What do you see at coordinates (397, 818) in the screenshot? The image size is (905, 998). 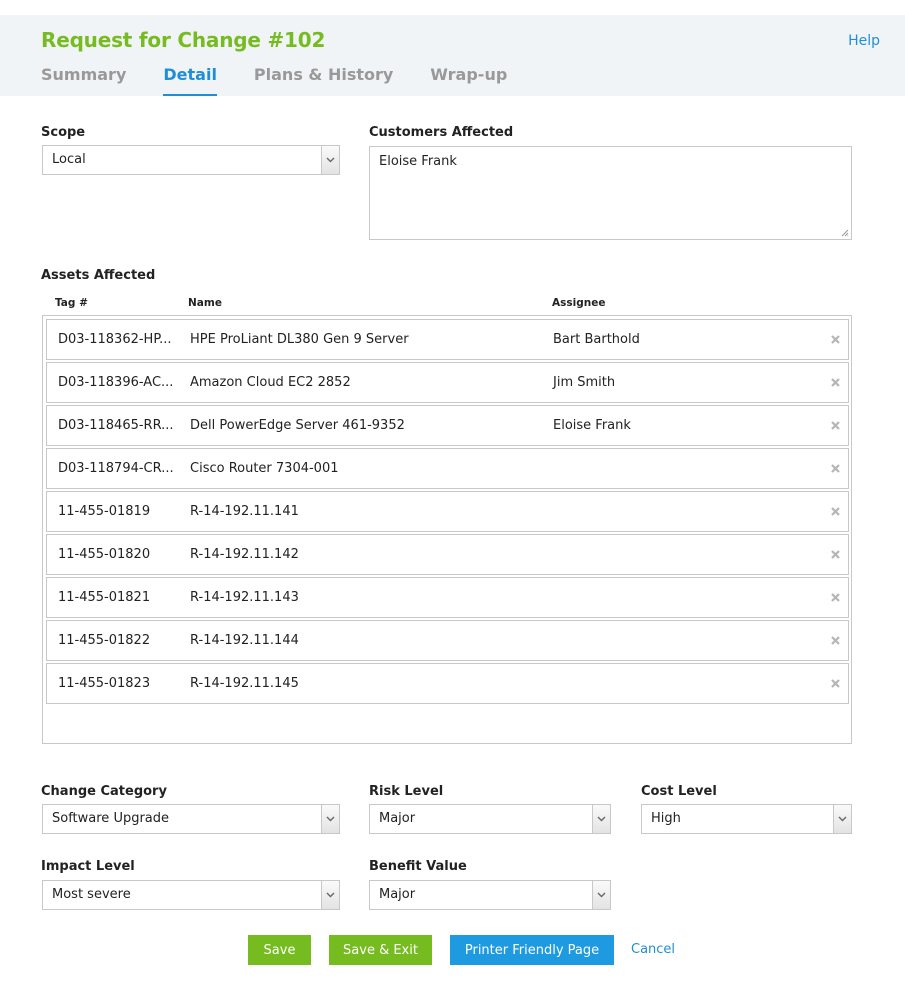 I see `risk-level-value: Major` at bounding box center [397, 818].